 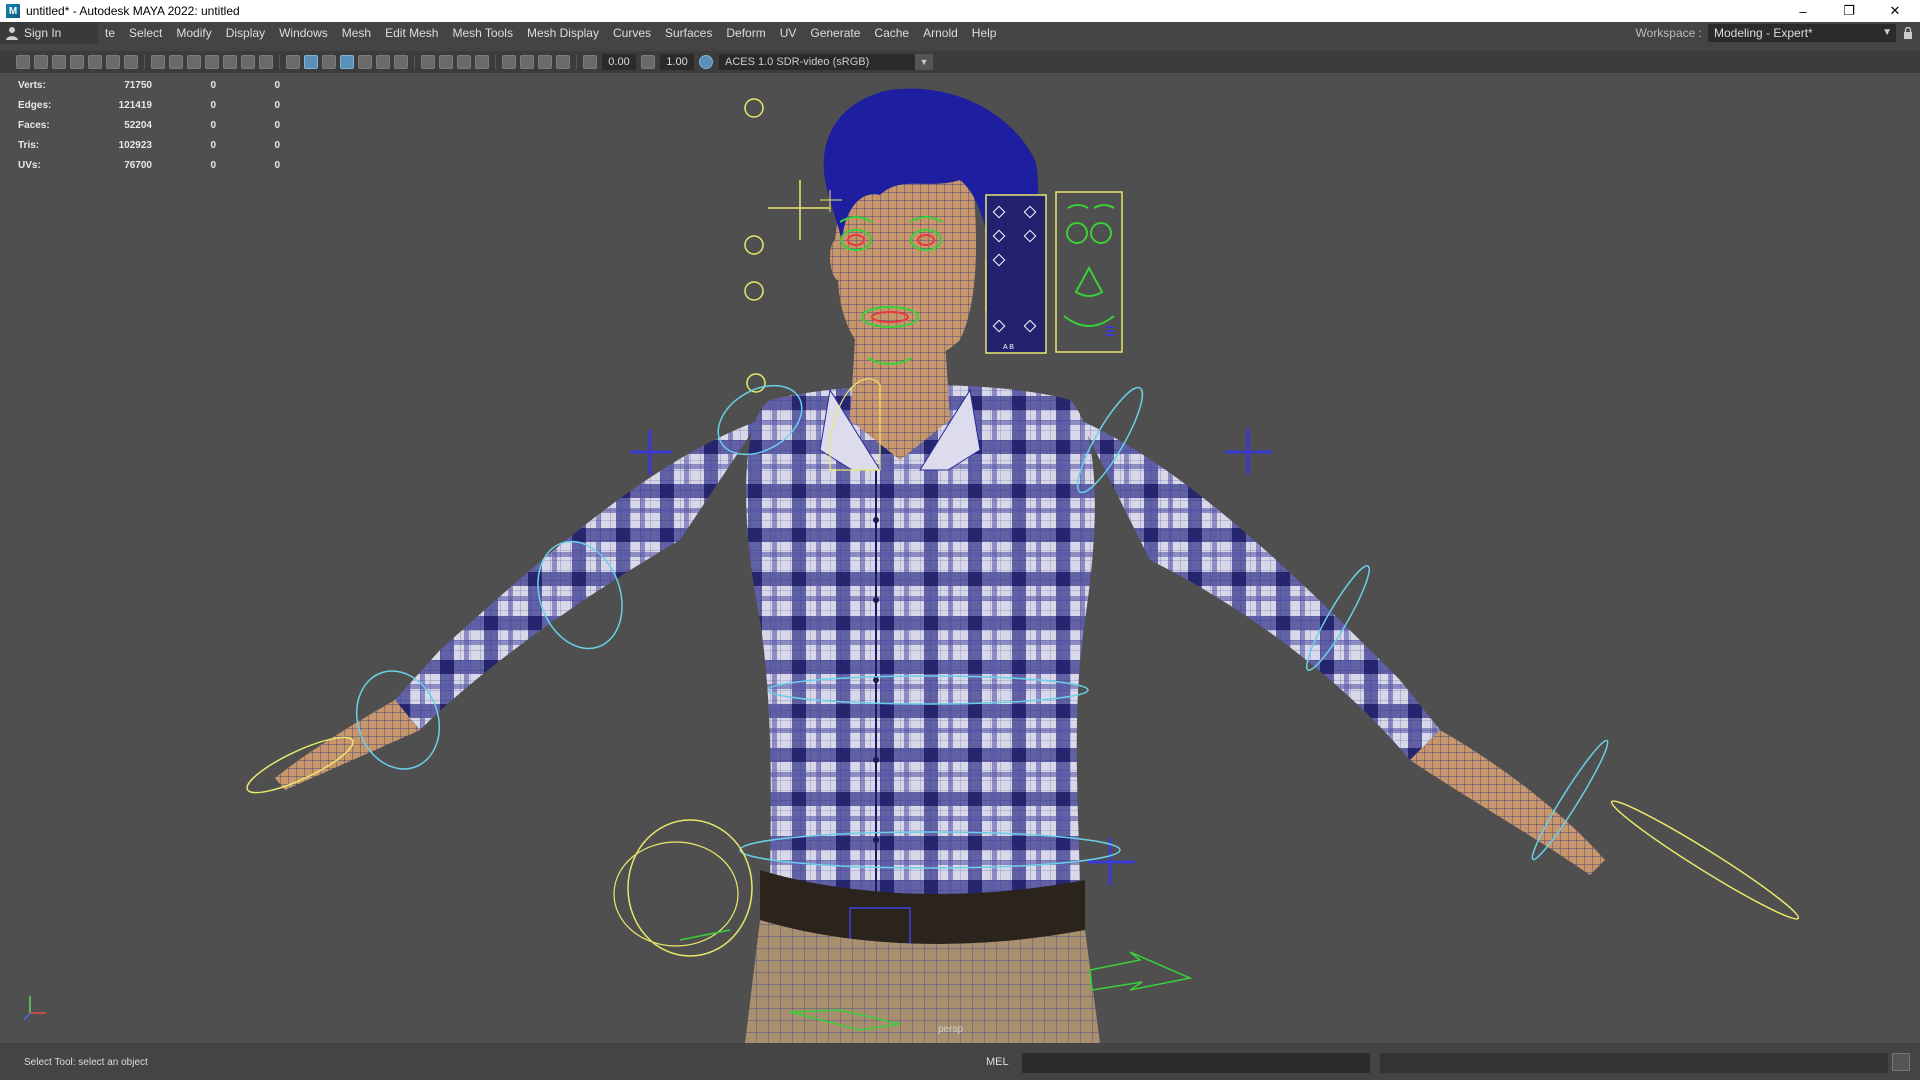 I want to click on menu-cache: Cache, so click(x=891, y=33).